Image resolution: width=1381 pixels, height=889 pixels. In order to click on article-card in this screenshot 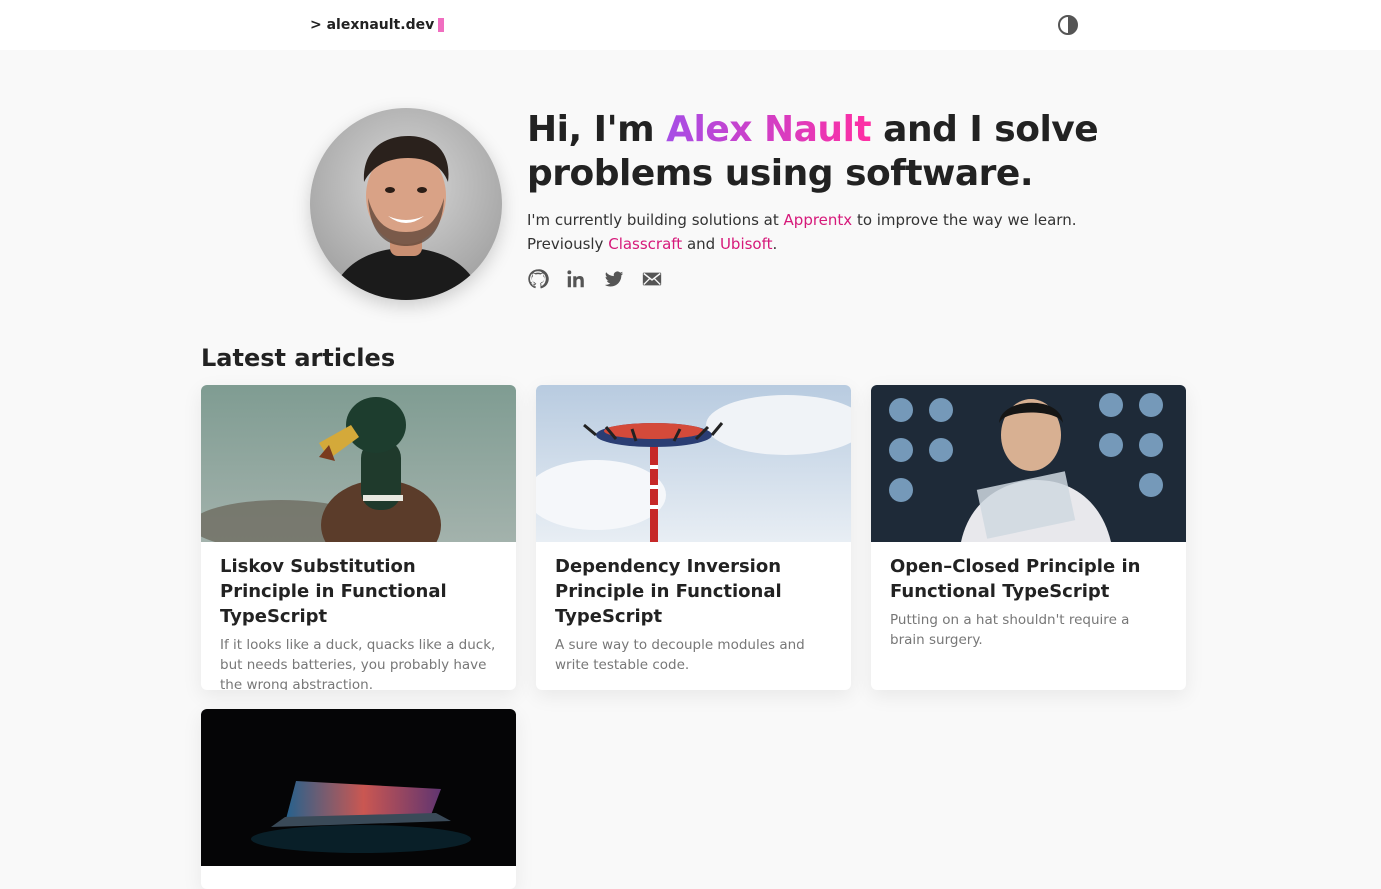, I will do `click(358, 799)`.